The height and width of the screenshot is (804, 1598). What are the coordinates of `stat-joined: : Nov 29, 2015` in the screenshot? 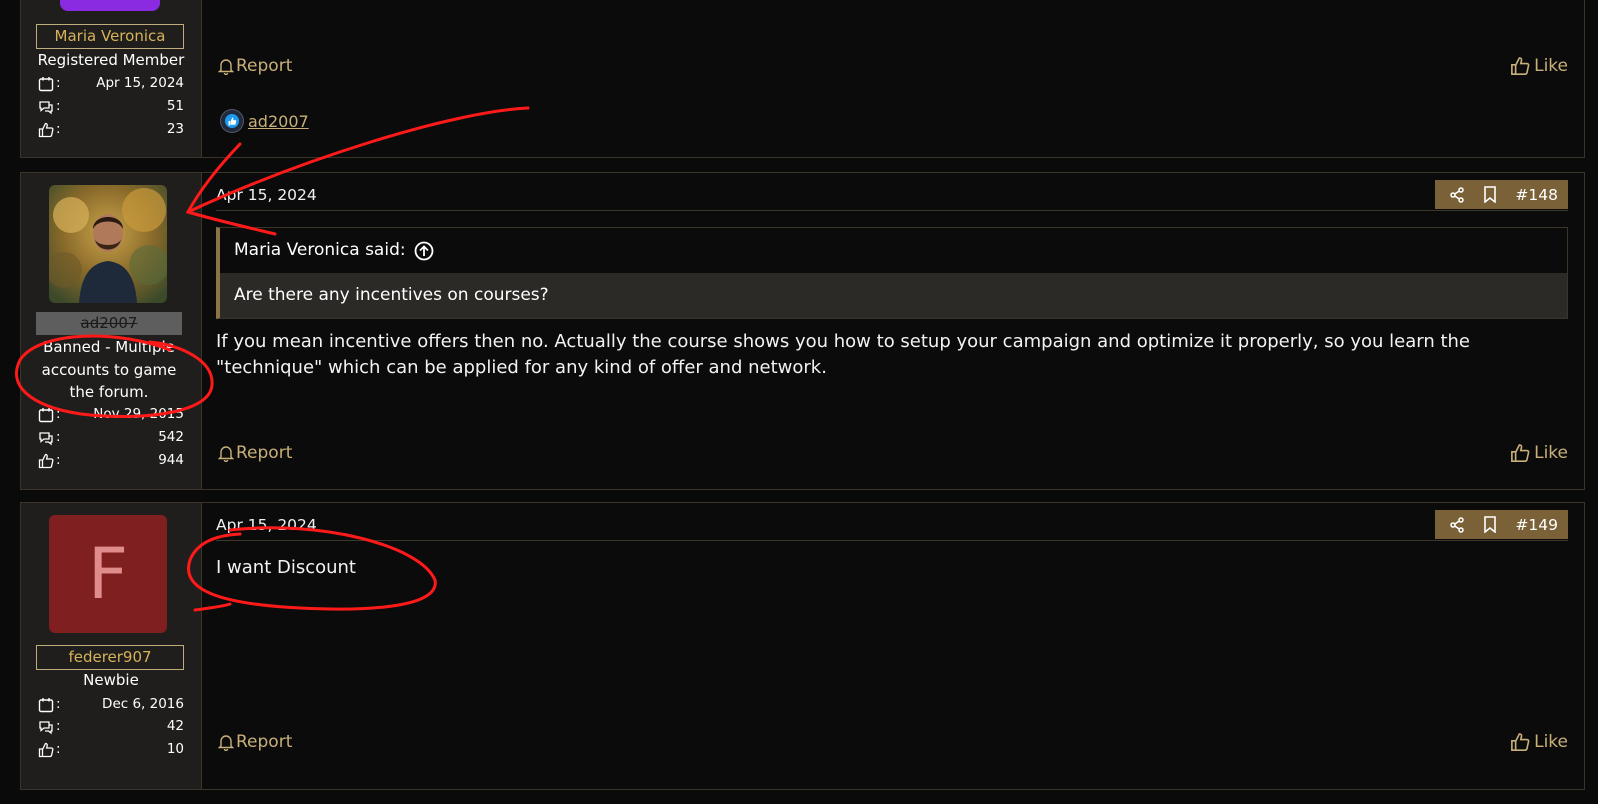 It's located at (111, 415).